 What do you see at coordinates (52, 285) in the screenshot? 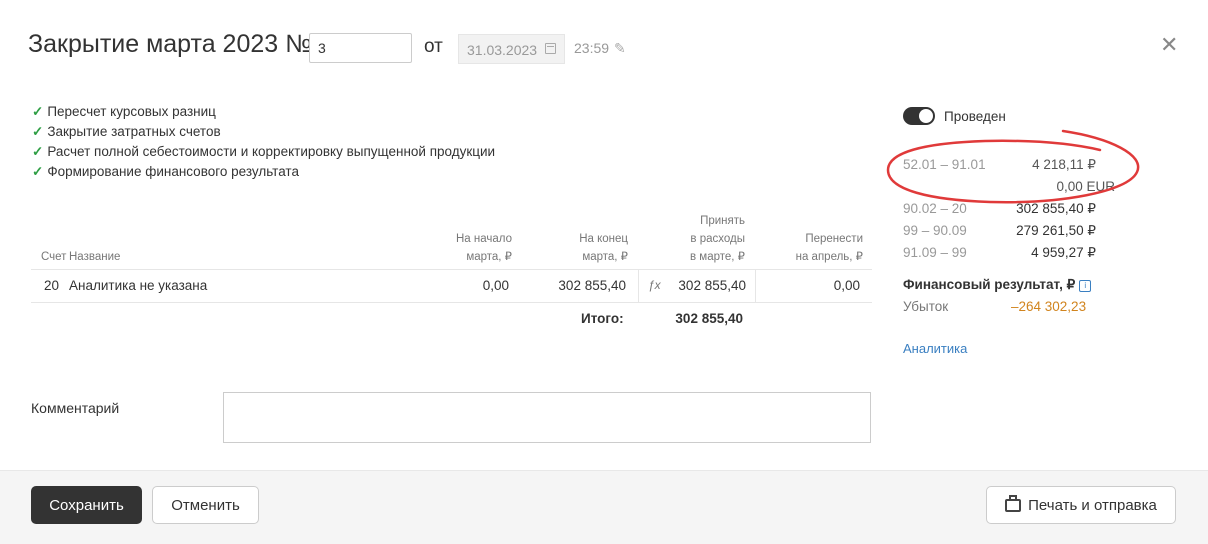
I see `row-account: 20` at bounding box center [52, 285].